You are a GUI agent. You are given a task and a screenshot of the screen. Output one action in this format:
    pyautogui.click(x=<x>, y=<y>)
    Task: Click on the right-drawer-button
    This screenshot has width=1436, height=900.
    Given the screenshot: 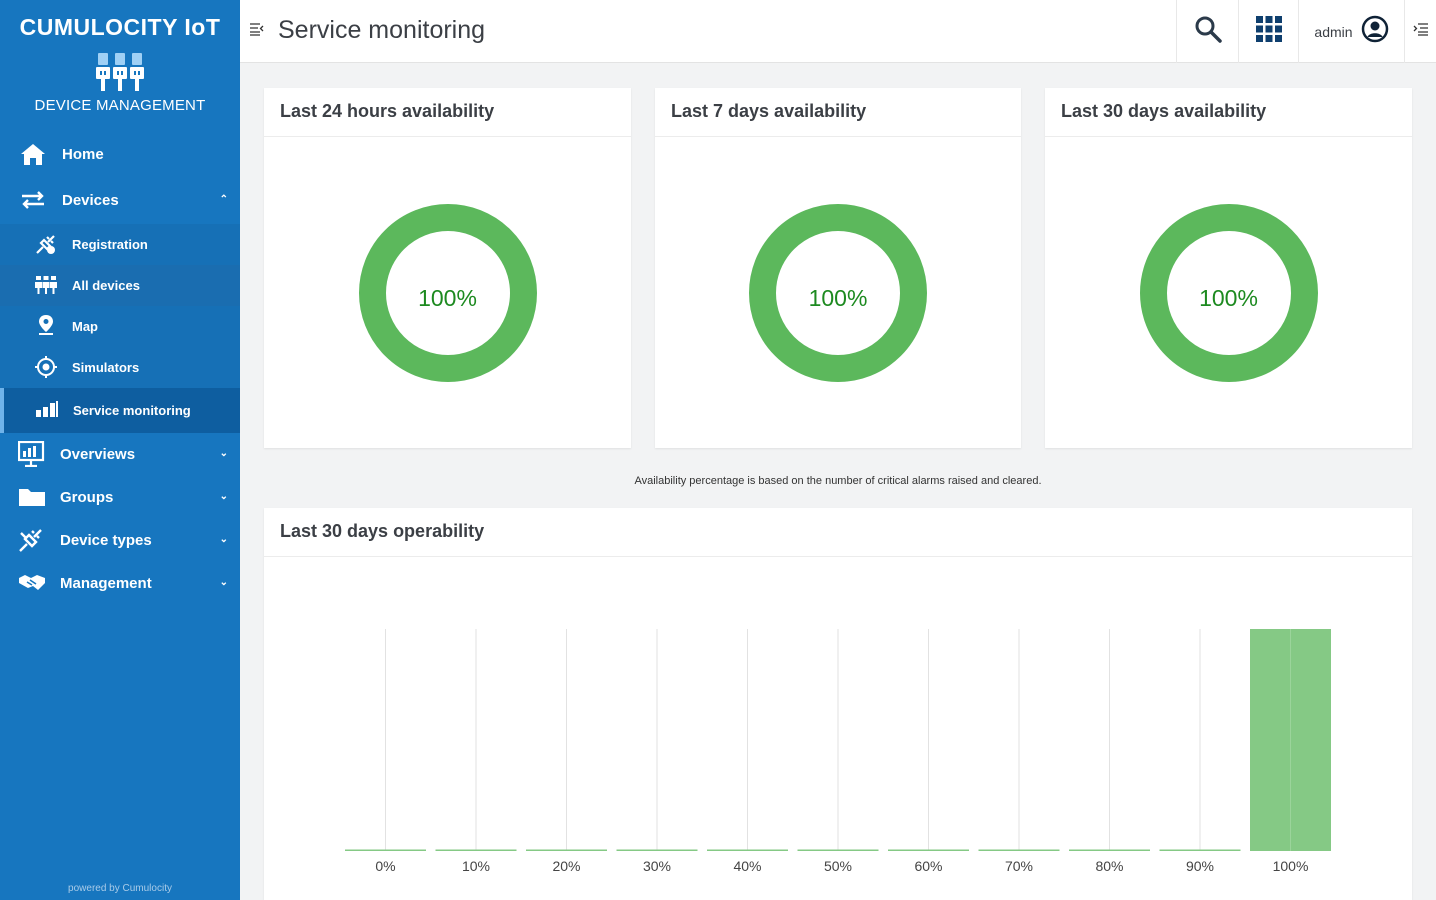 What is the action you would take?
    pyautogui.click(x=1420, y=31)
    